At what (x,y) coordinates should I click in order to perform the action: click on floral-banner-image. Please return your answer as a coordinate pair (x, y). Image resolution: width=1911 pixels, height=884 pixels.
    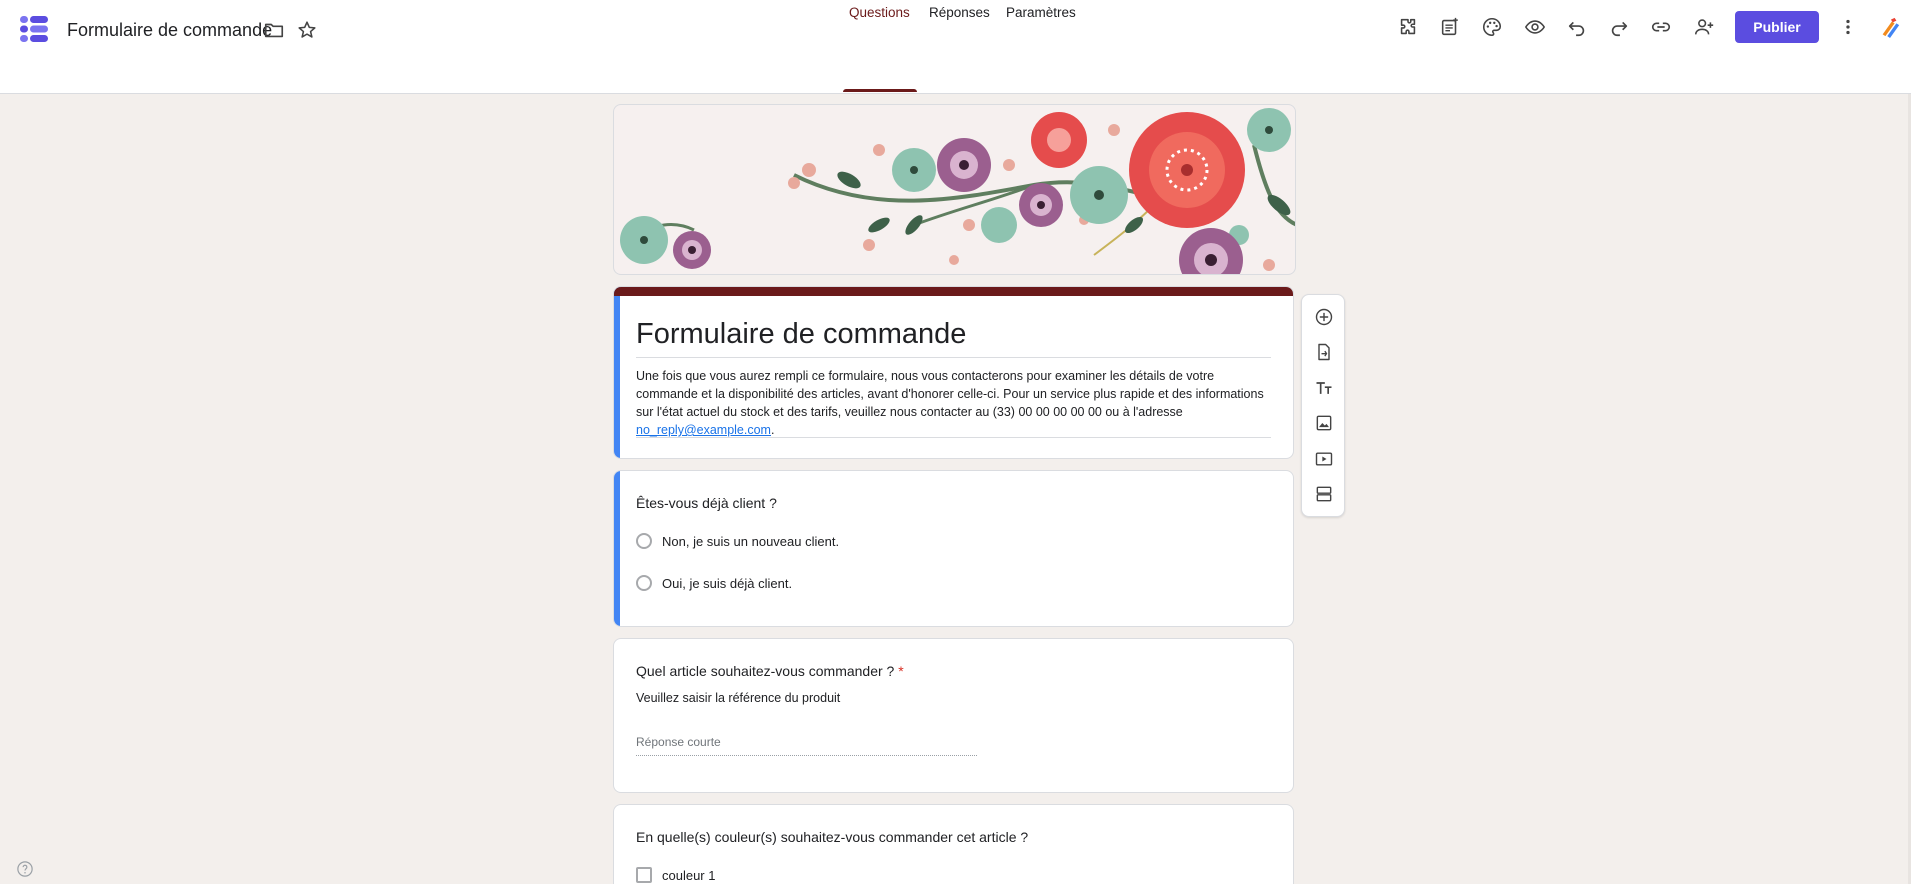
    Looking at the image, I should click on (957, 191).